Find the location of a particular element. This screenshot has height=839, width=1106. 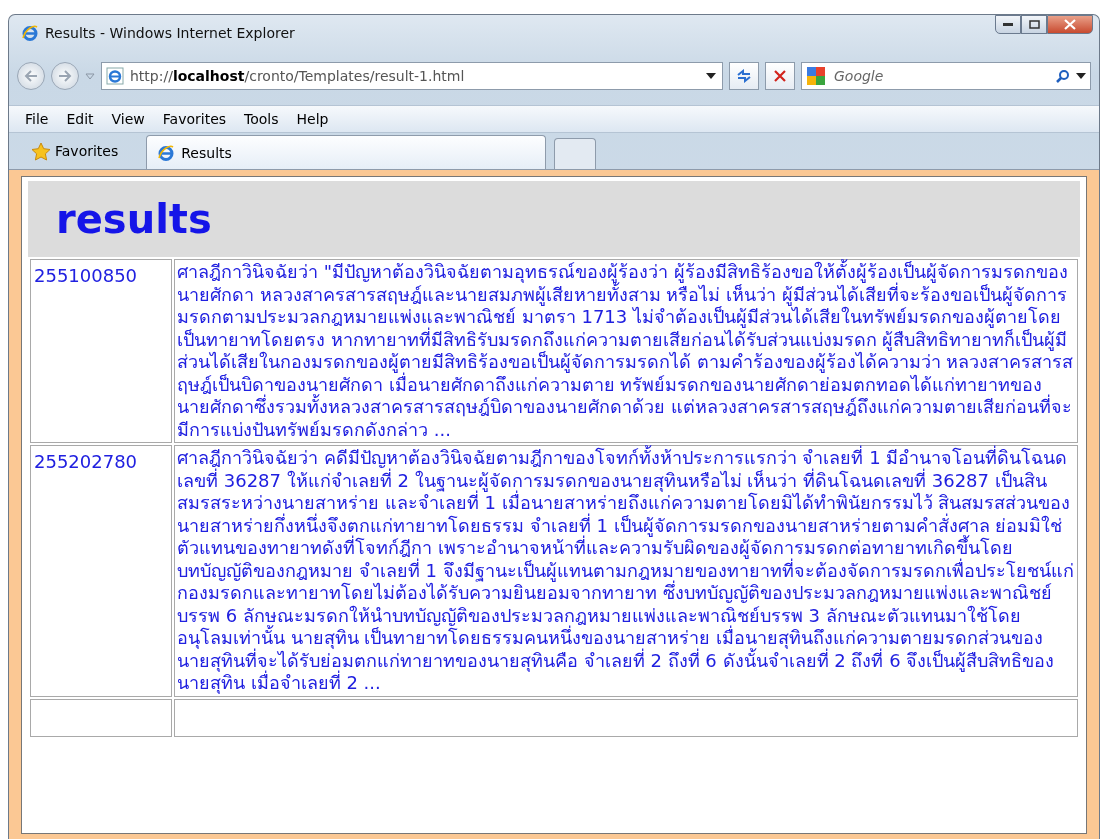

refresh-icon is located at coordinates (744, 76).